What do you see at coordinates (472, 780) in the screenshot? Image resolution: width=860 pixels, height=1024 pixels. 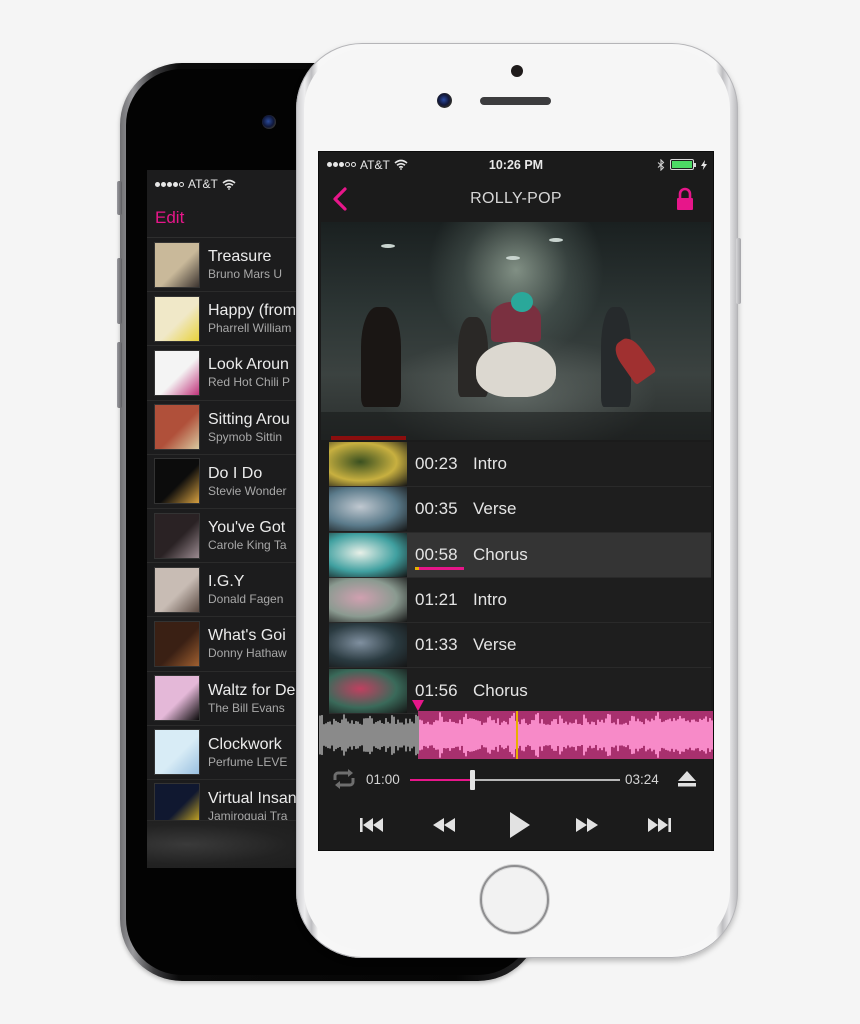 I see `progress-thumb` at bounding box center [472, 780].